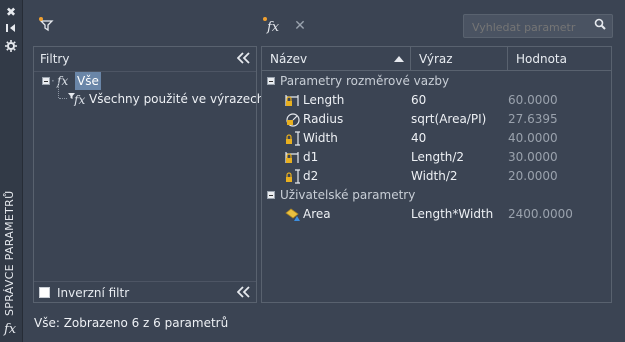 The height and width of the screenshot is (342, 625). What do you see at coordinates (533, 138) in the screenshot?
I see `param-value: 40.0000` at bounding box center [533, 138].